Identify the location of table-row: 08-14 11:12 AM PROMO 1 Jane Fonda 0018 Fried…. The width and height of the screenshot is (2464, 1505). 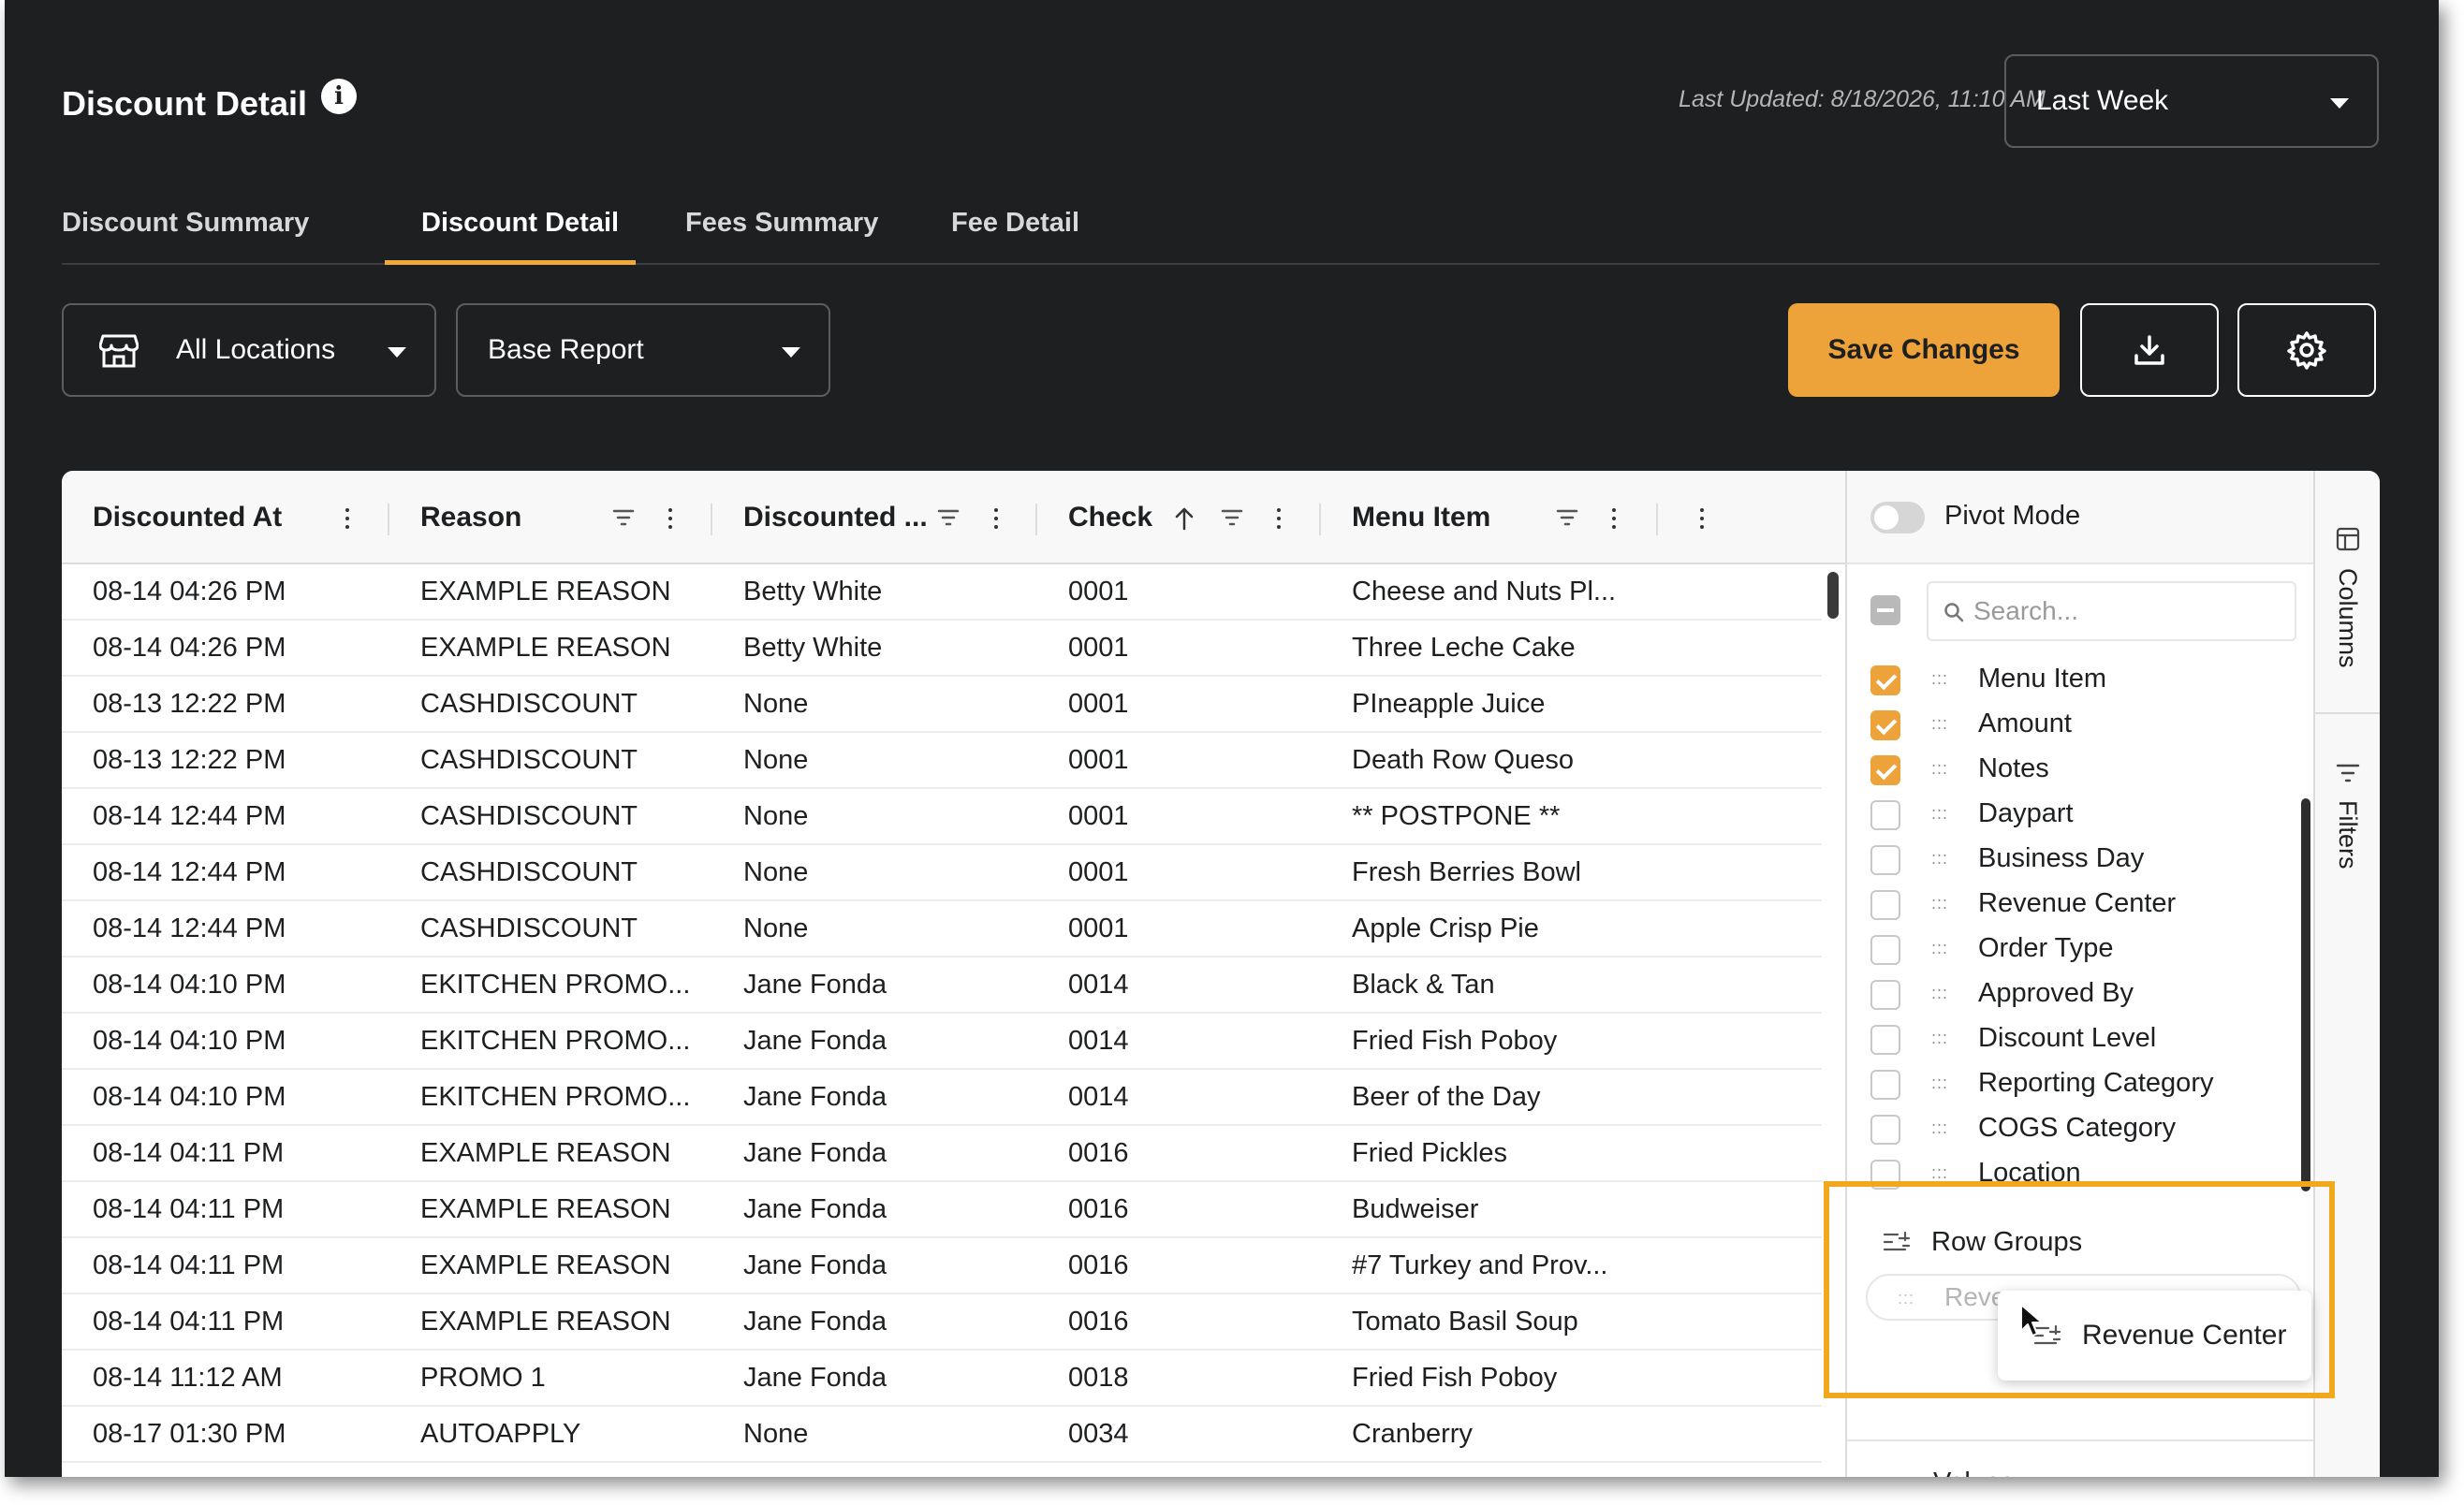
(942, 1379).